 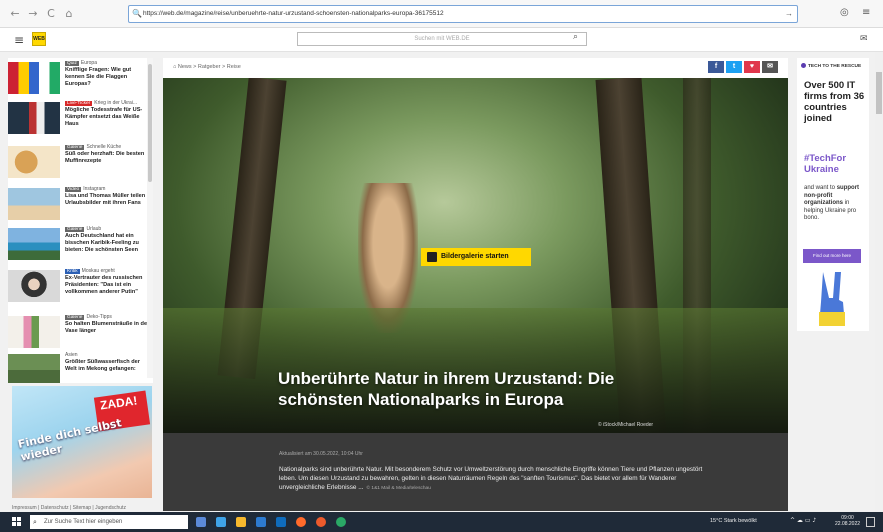 I want to click on breadcrumb: ⌂ News > Ratgeber > Reise, so click(x=207, y=67).